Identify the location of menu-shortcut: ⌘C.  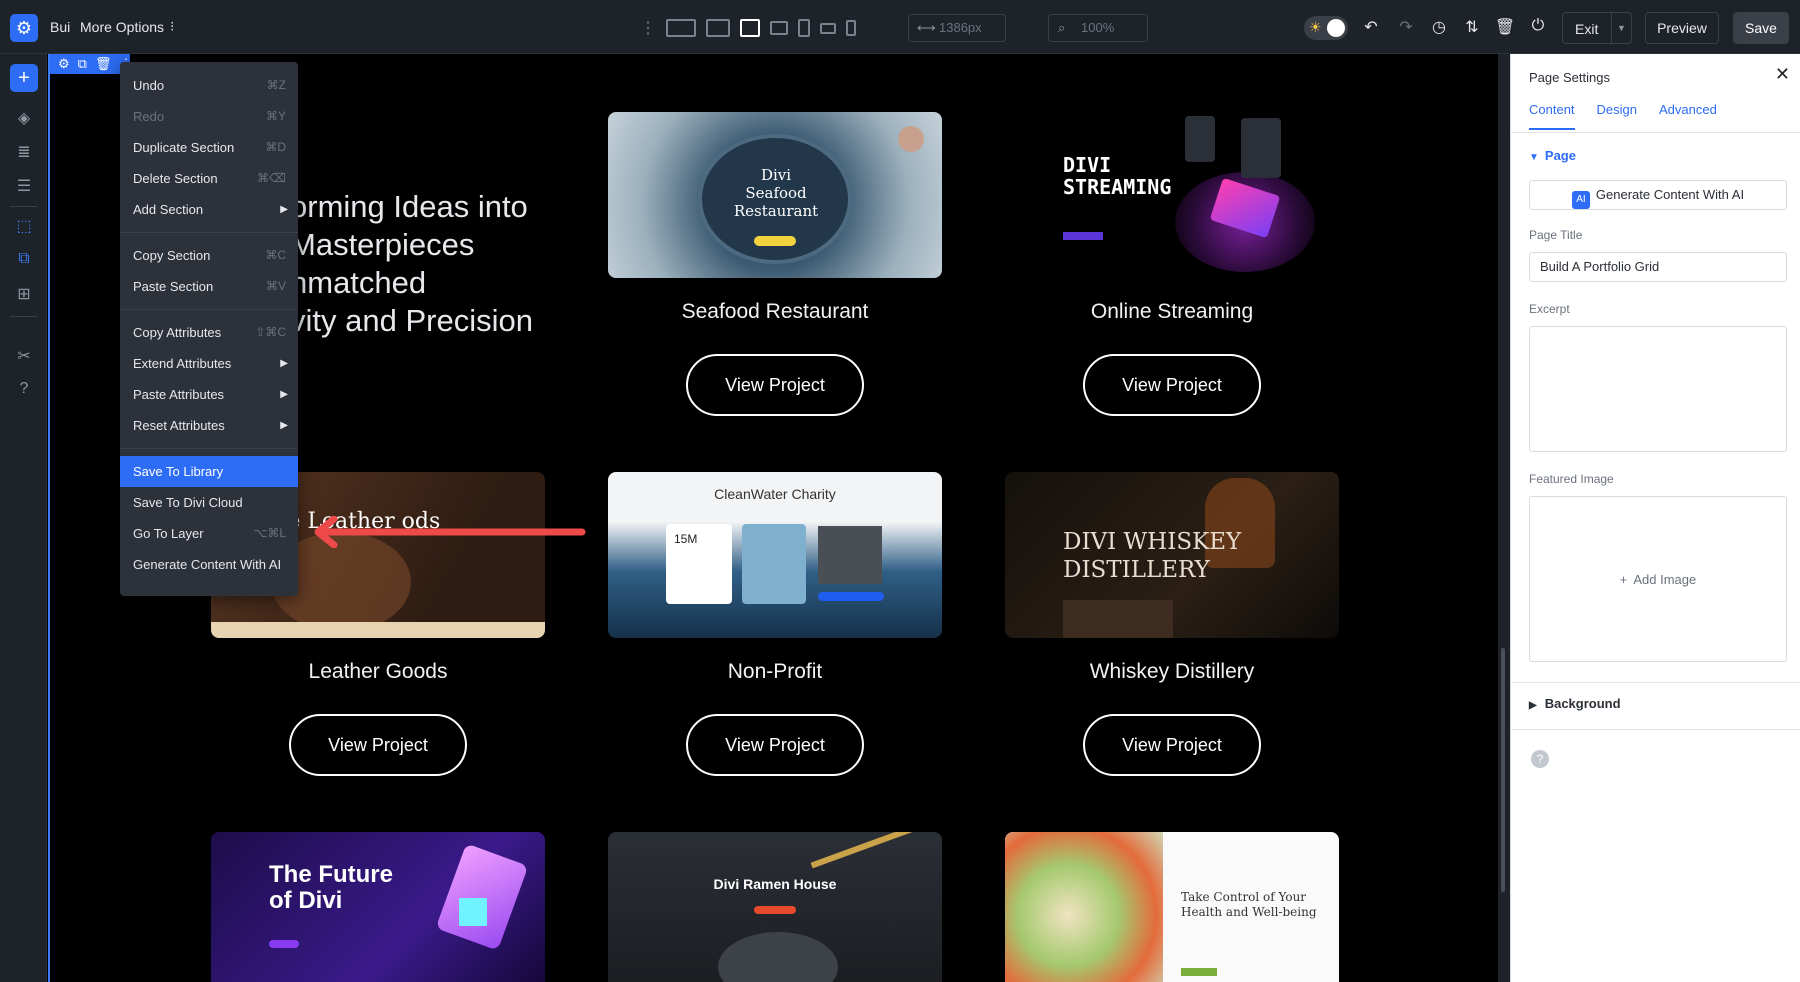
(275, 255).